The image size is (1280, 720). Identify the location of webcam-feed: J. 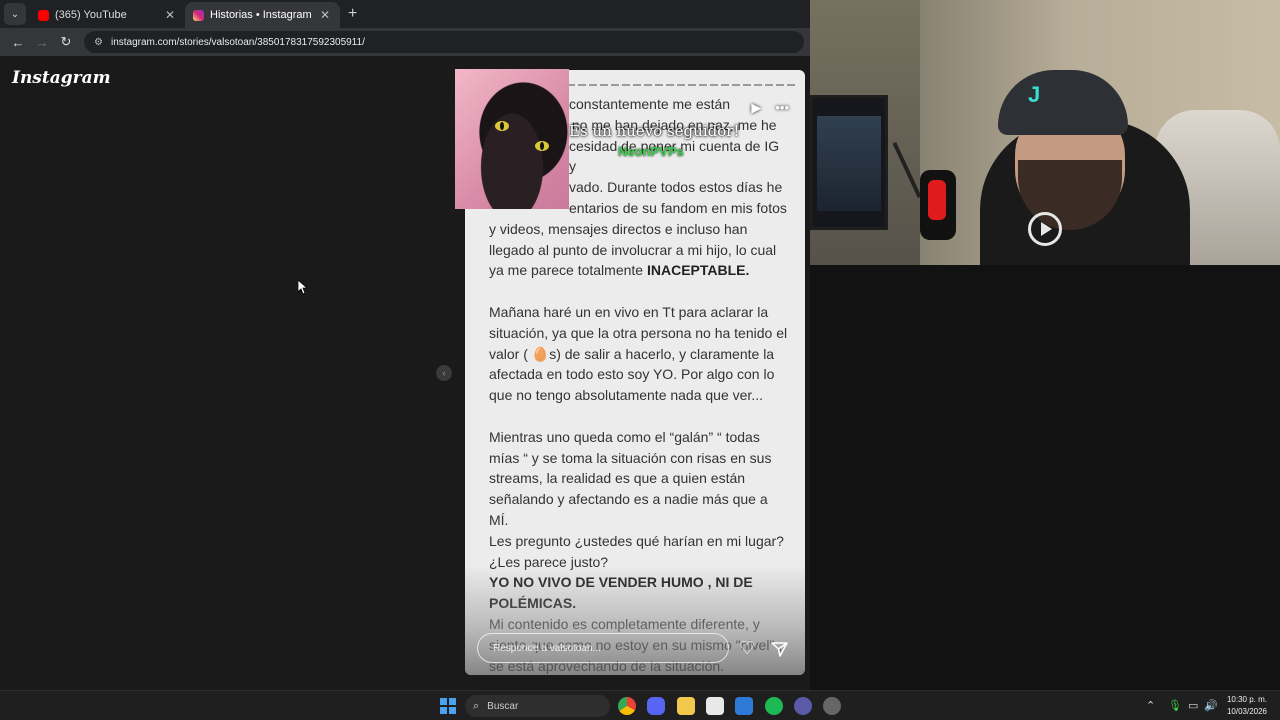
(1045, 132).